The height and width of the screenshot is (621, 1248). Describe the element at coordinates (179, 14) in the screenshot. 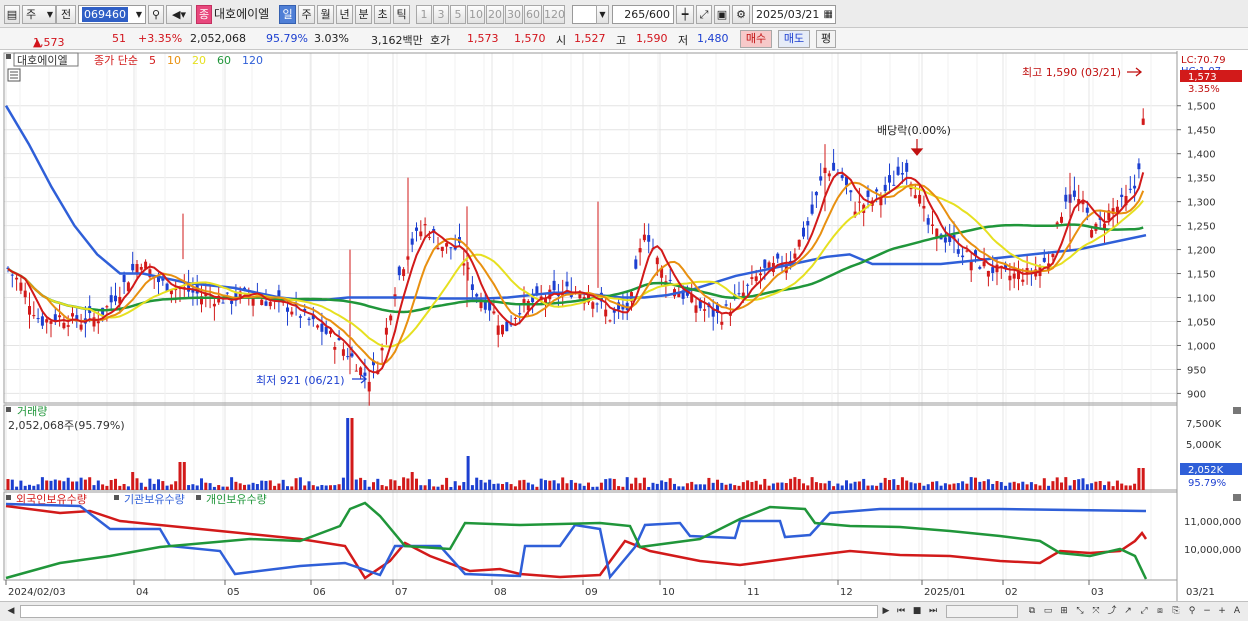

I see `speaker-icon: ◀▾` at that location.